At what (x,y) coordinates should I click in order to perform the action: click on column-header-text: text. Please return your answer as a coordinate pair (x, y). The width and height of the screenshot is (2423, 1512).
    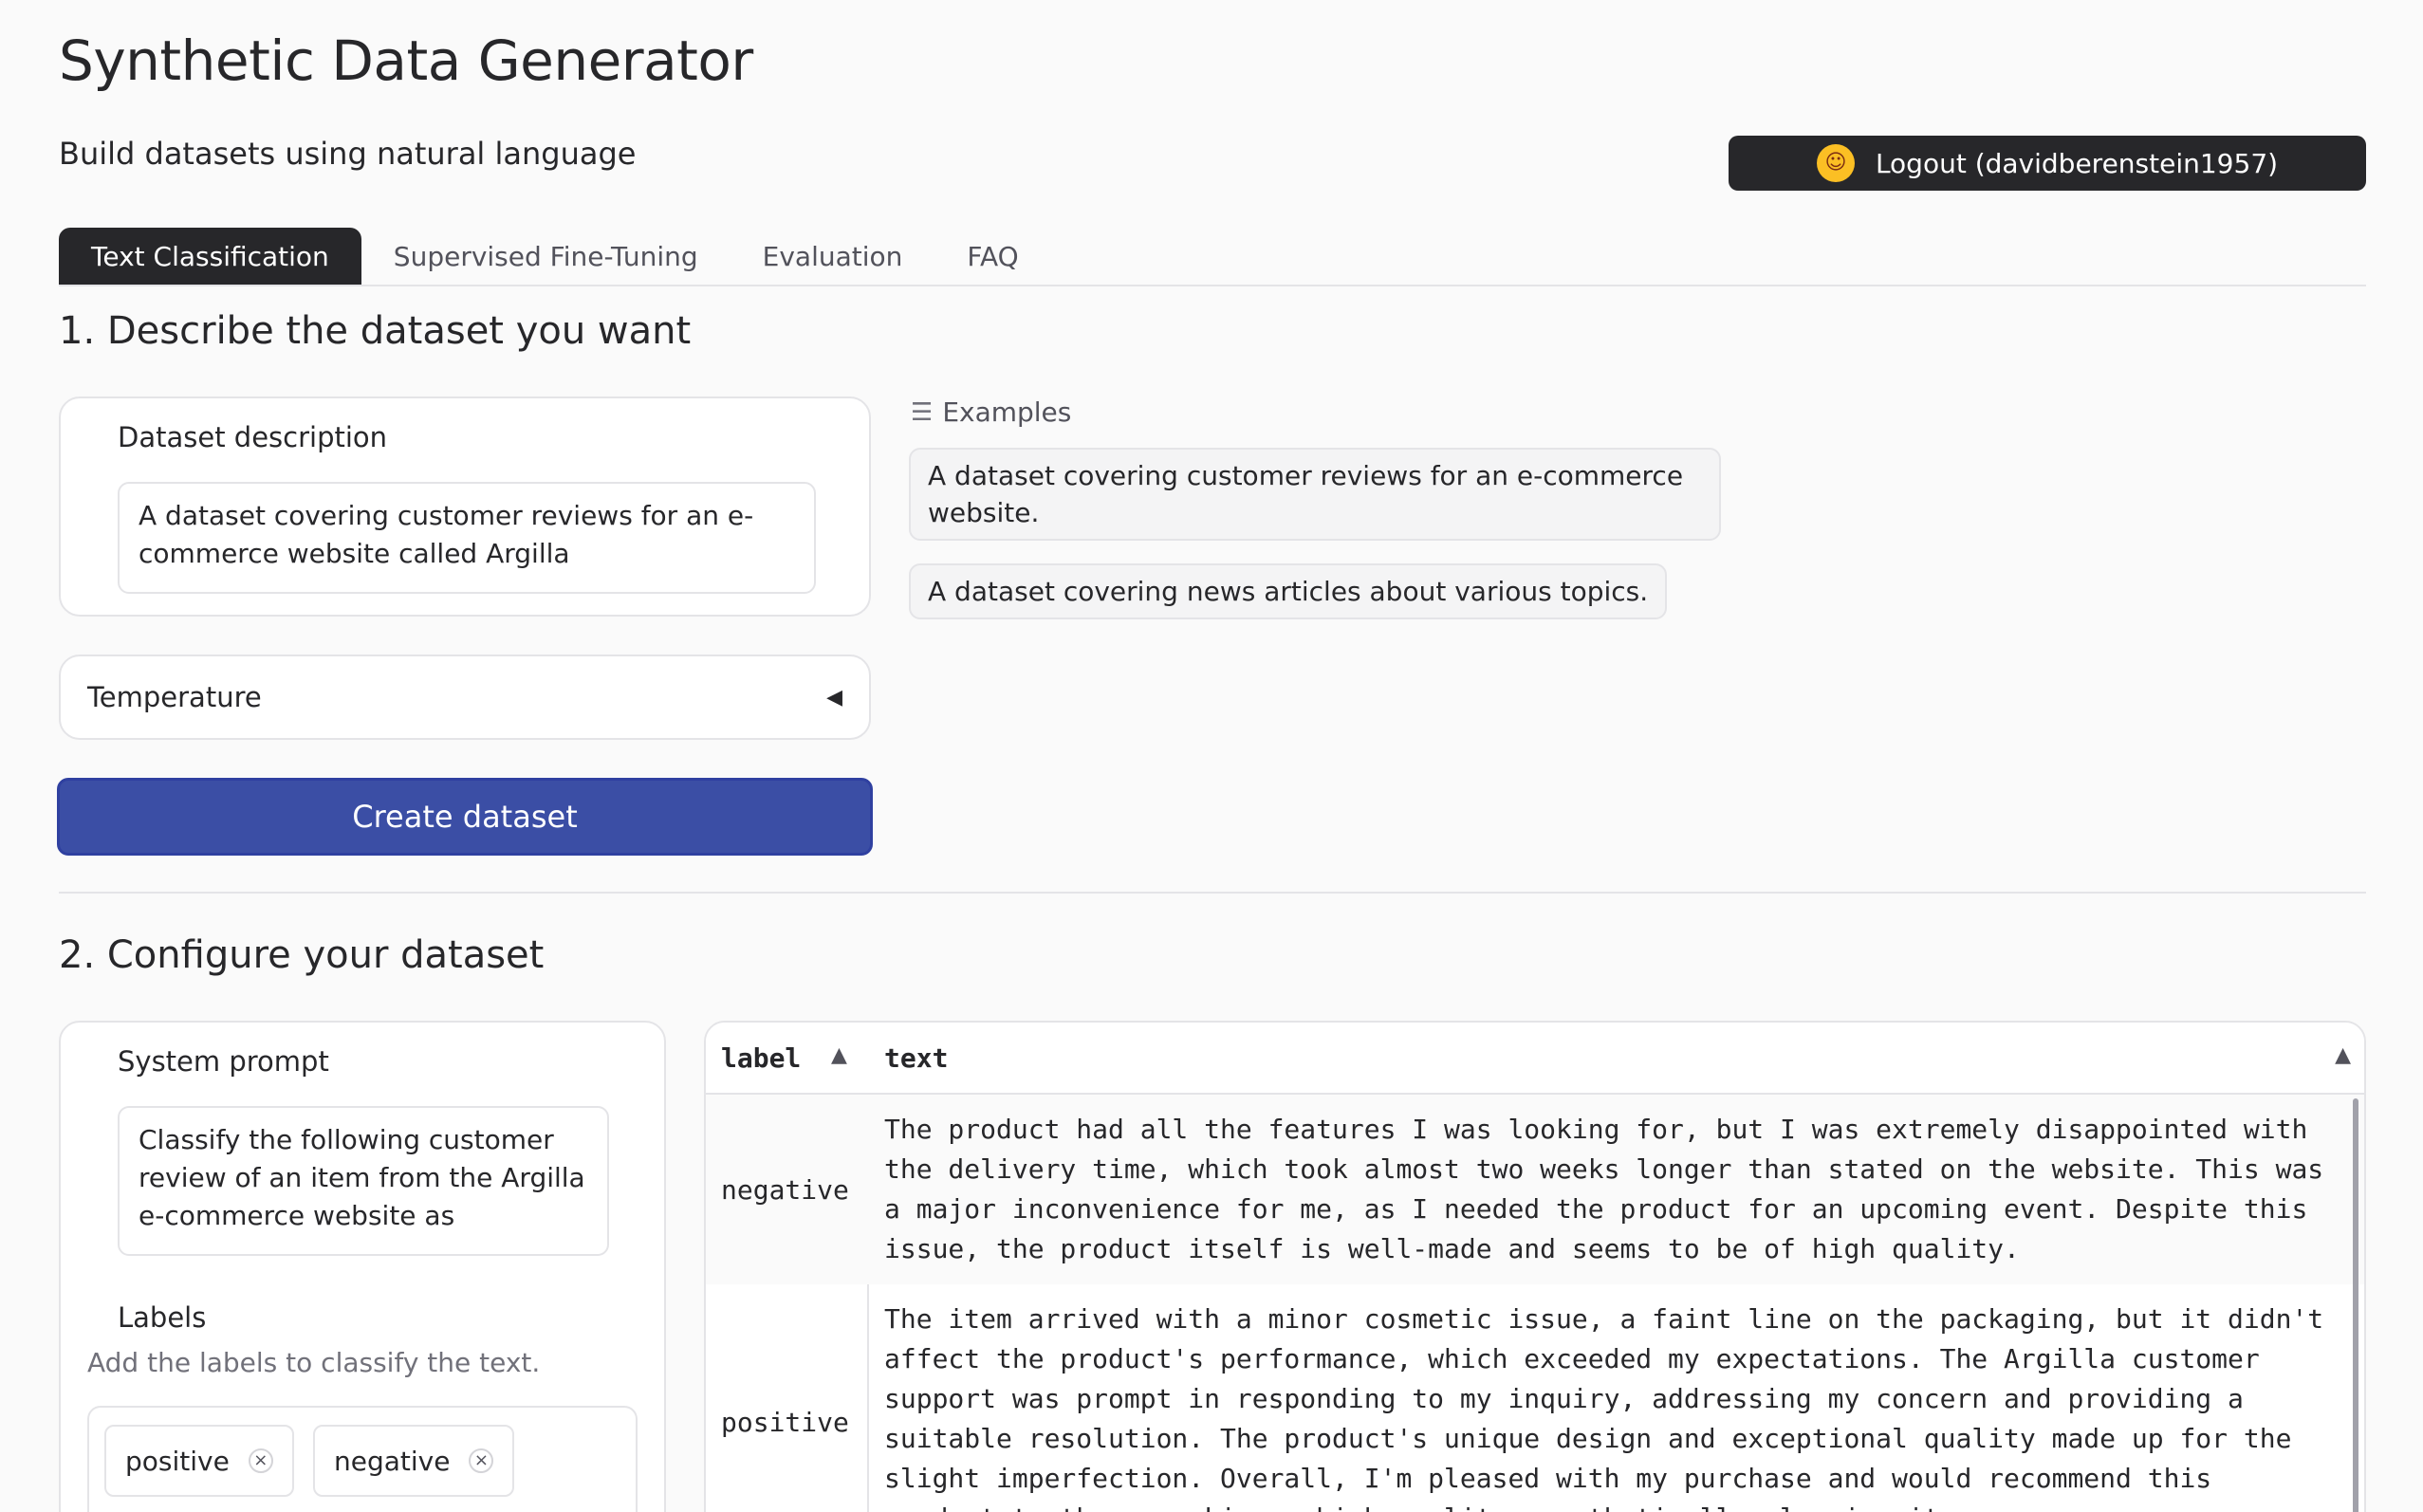
    Looking at the image, I should click on (1581, 1058).